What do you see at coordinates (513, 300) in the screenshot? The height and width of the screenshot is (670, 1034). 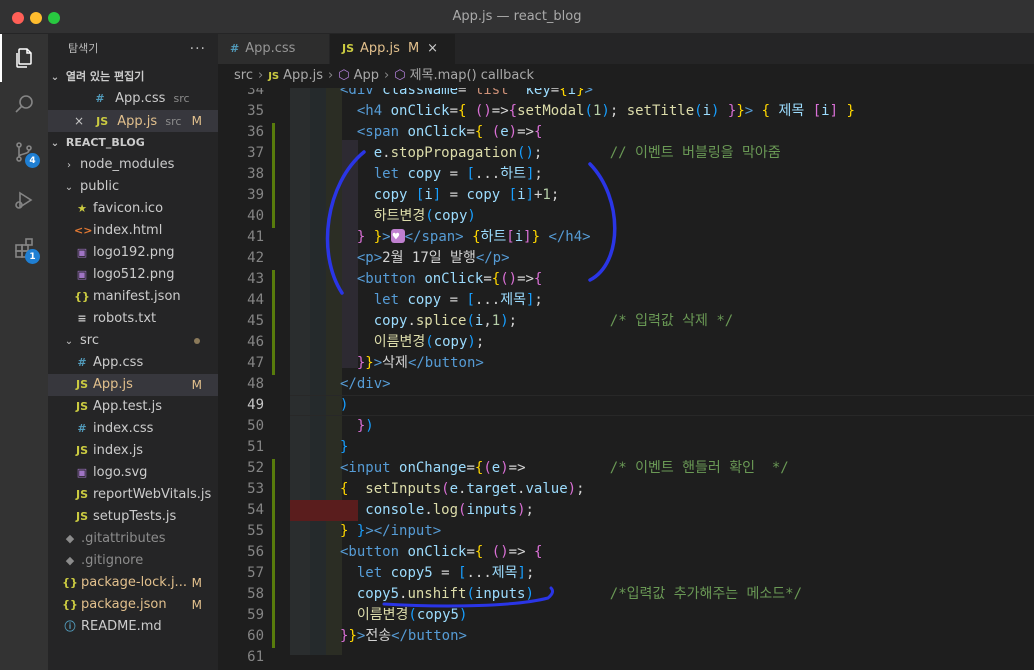 I see `code-identifier: 제목` at bounding box center [513, 300].